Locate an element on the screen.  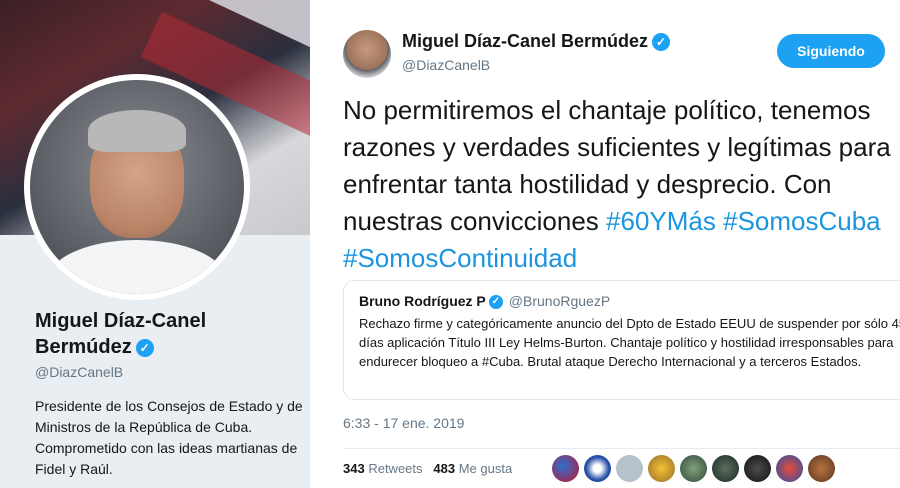
likes-stat: 483 Me gusta is located at coordinates (472, 468).